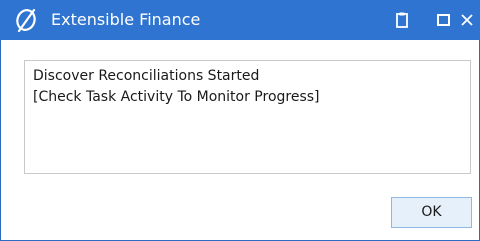  Describe the element at coordinates (126, 19) in the screenshot. I see `window-title: Extensible Finance` at that location.